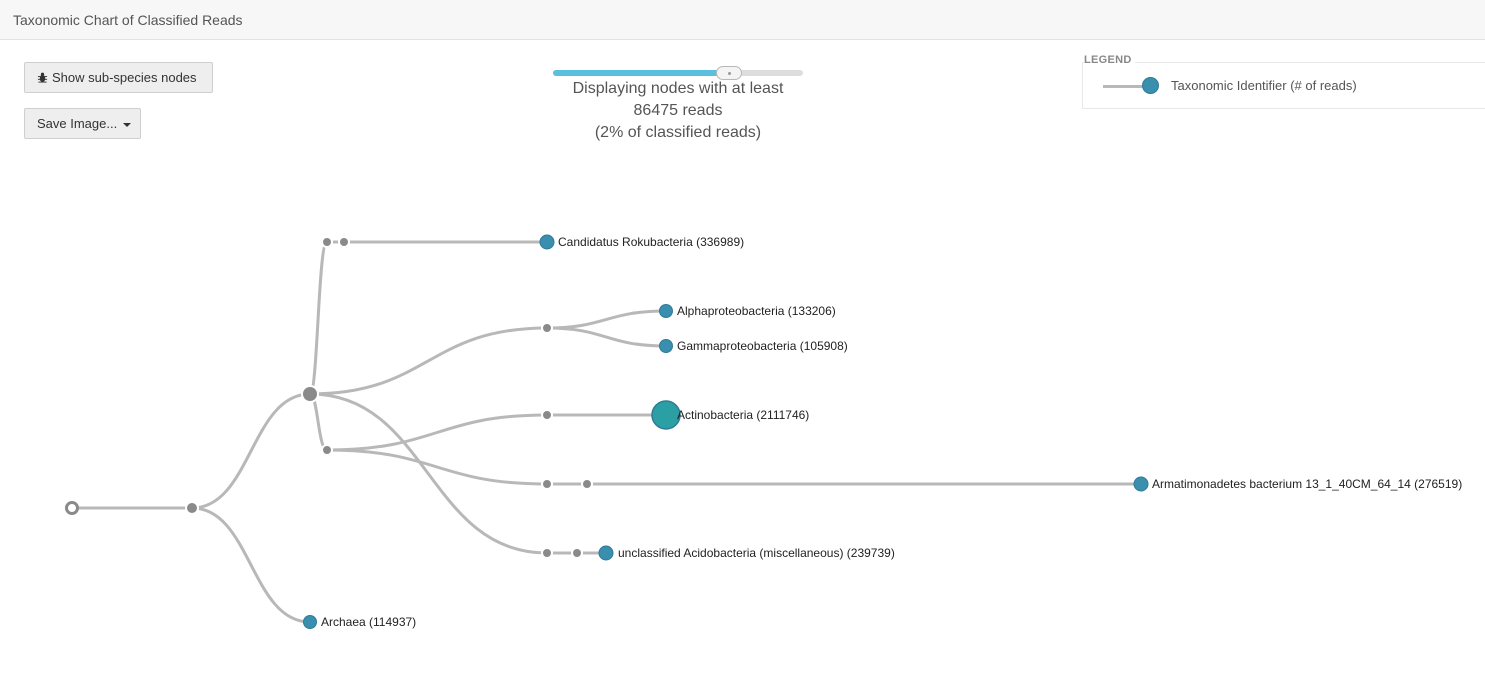 This screenshot has height=673, width=1485. Describe the element at coordinates (437, 467) in the screenshot. I see `link-armati-branch` at that location.